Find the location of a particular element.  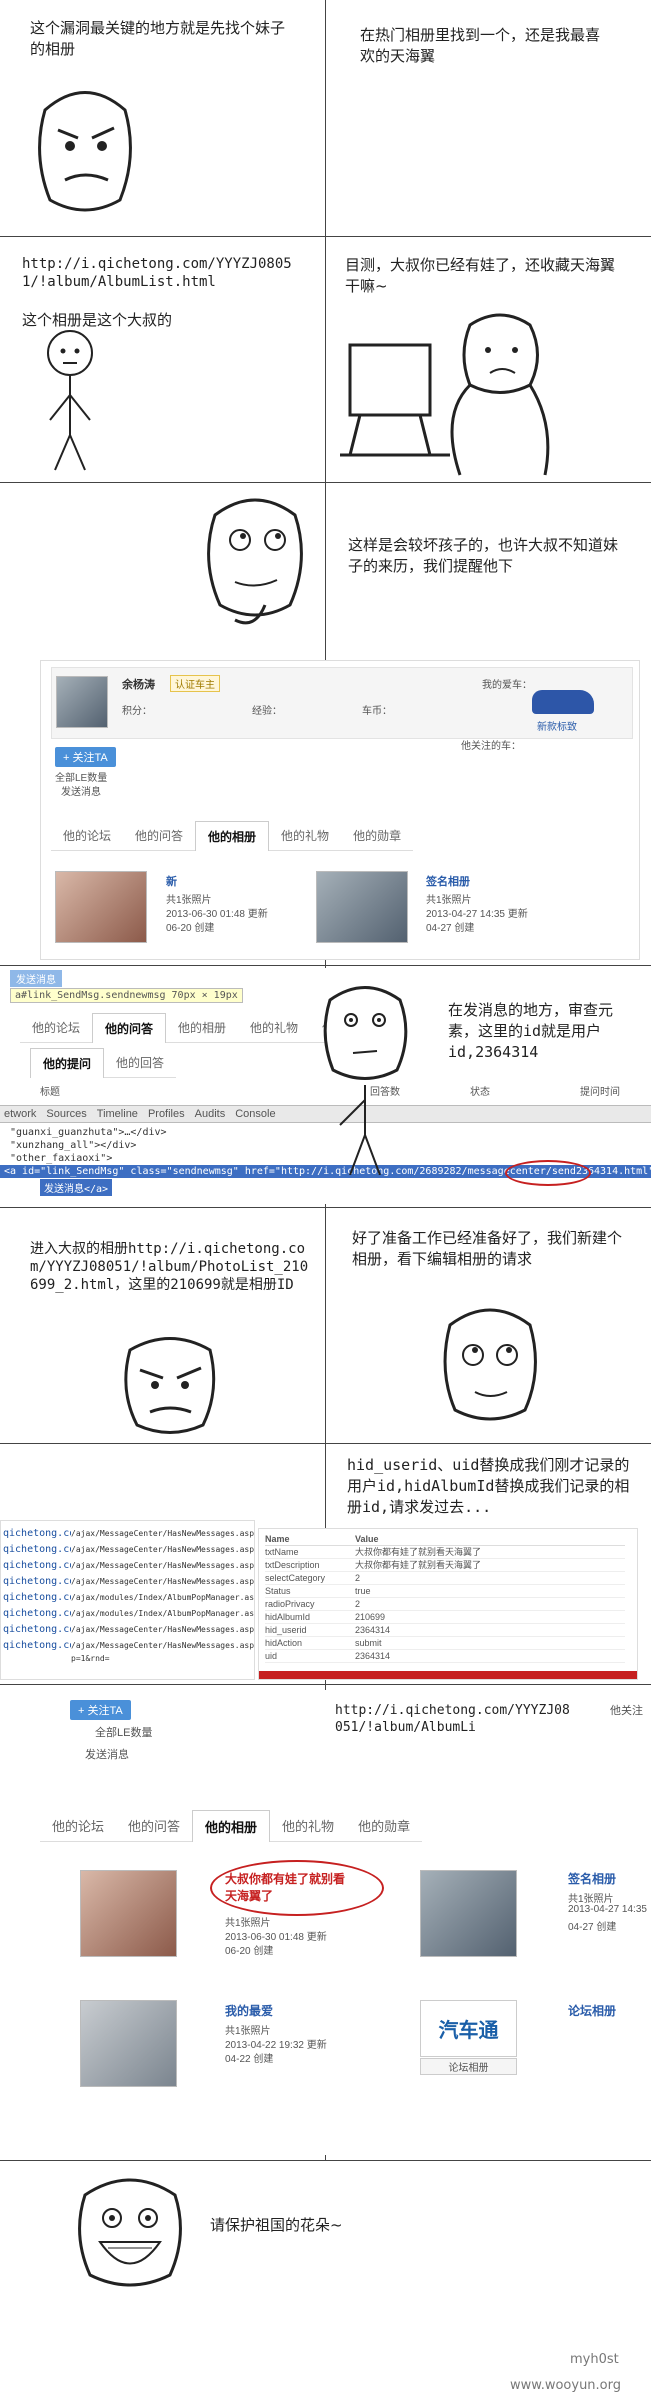

album-title: 论坛相册 is located at coordinates (592, 2010).